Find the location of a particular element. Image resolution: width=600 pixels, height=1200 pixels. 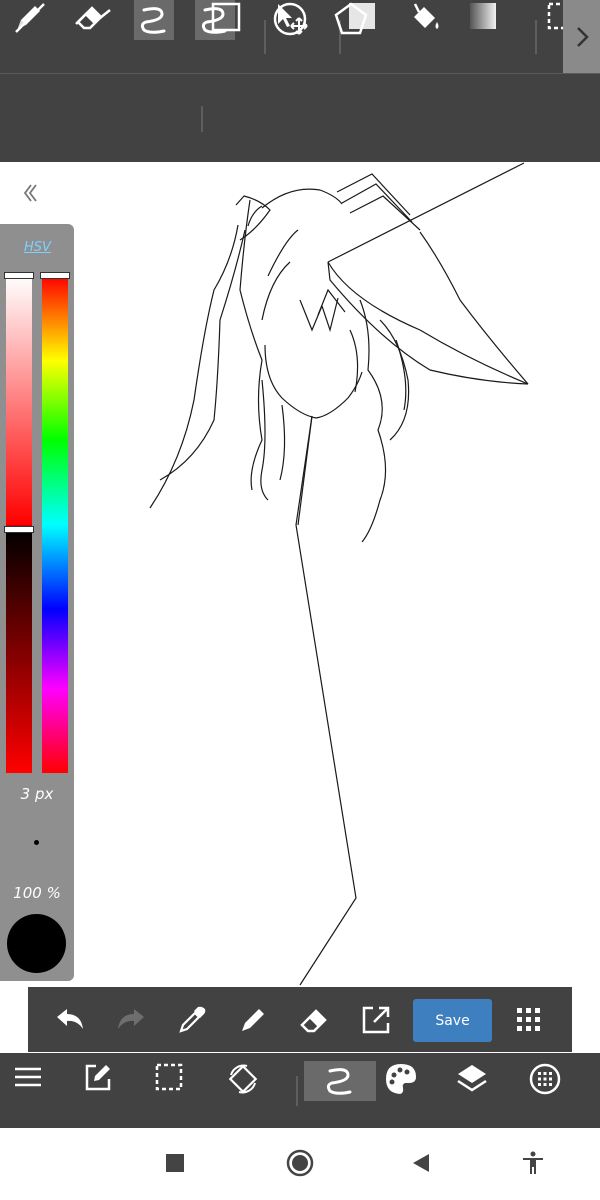

eraser-icon is located at coordinates (313, 1020).